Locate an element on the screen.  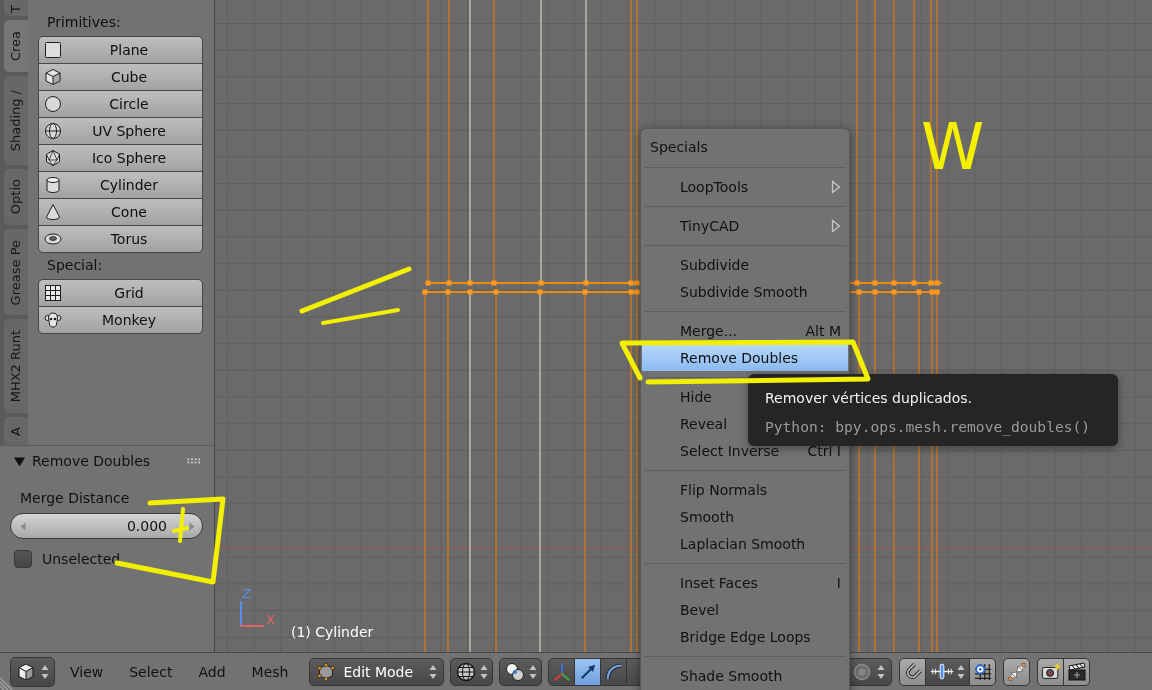
shelf-button: Cylinder is located at coordinates (120, 185).